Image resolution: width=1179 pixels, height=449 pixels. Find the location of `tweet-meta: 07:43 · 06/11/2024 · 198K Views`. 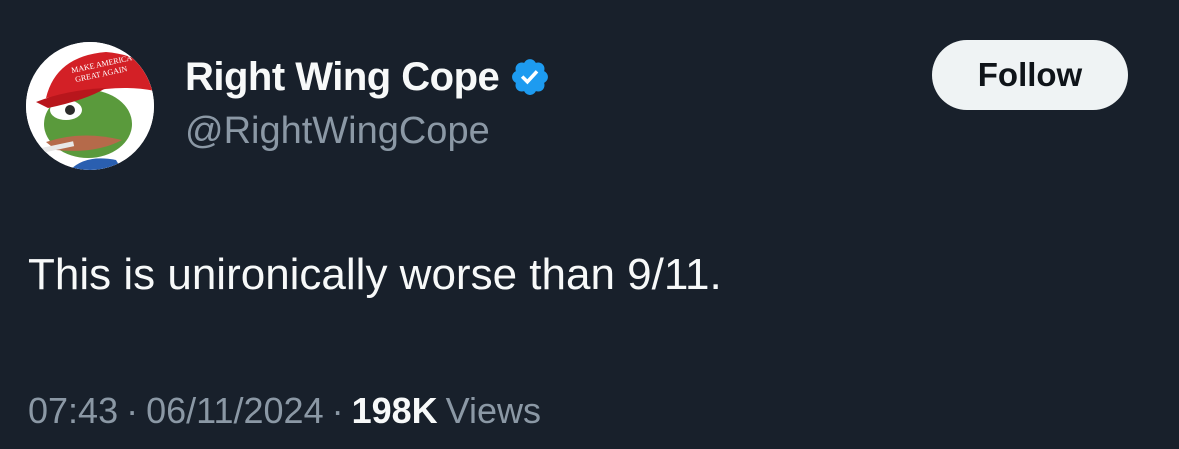

tweet-meta: 07:43 · 06/11/2024 · 198K Views is located at coordinates (284, 411).